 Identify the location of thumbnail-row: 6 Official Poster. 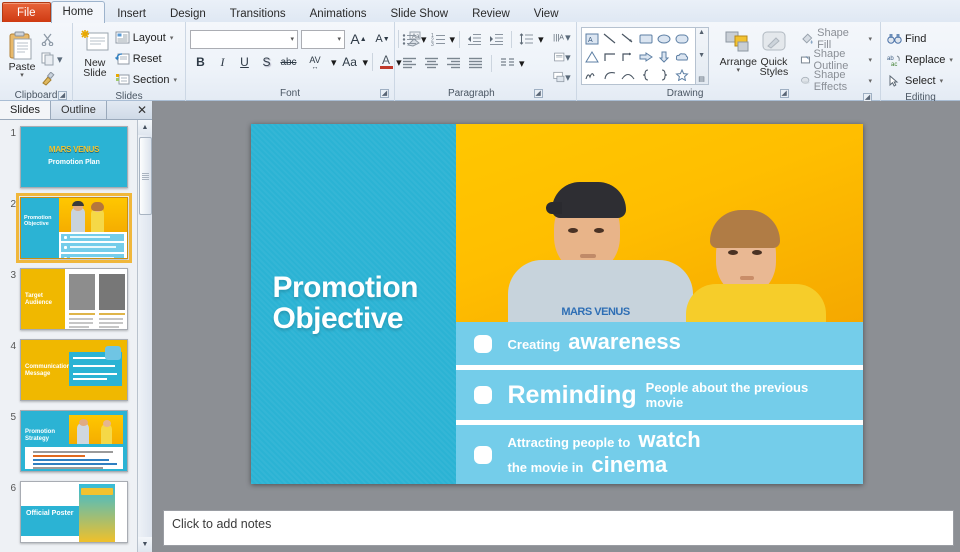
(67, 512).